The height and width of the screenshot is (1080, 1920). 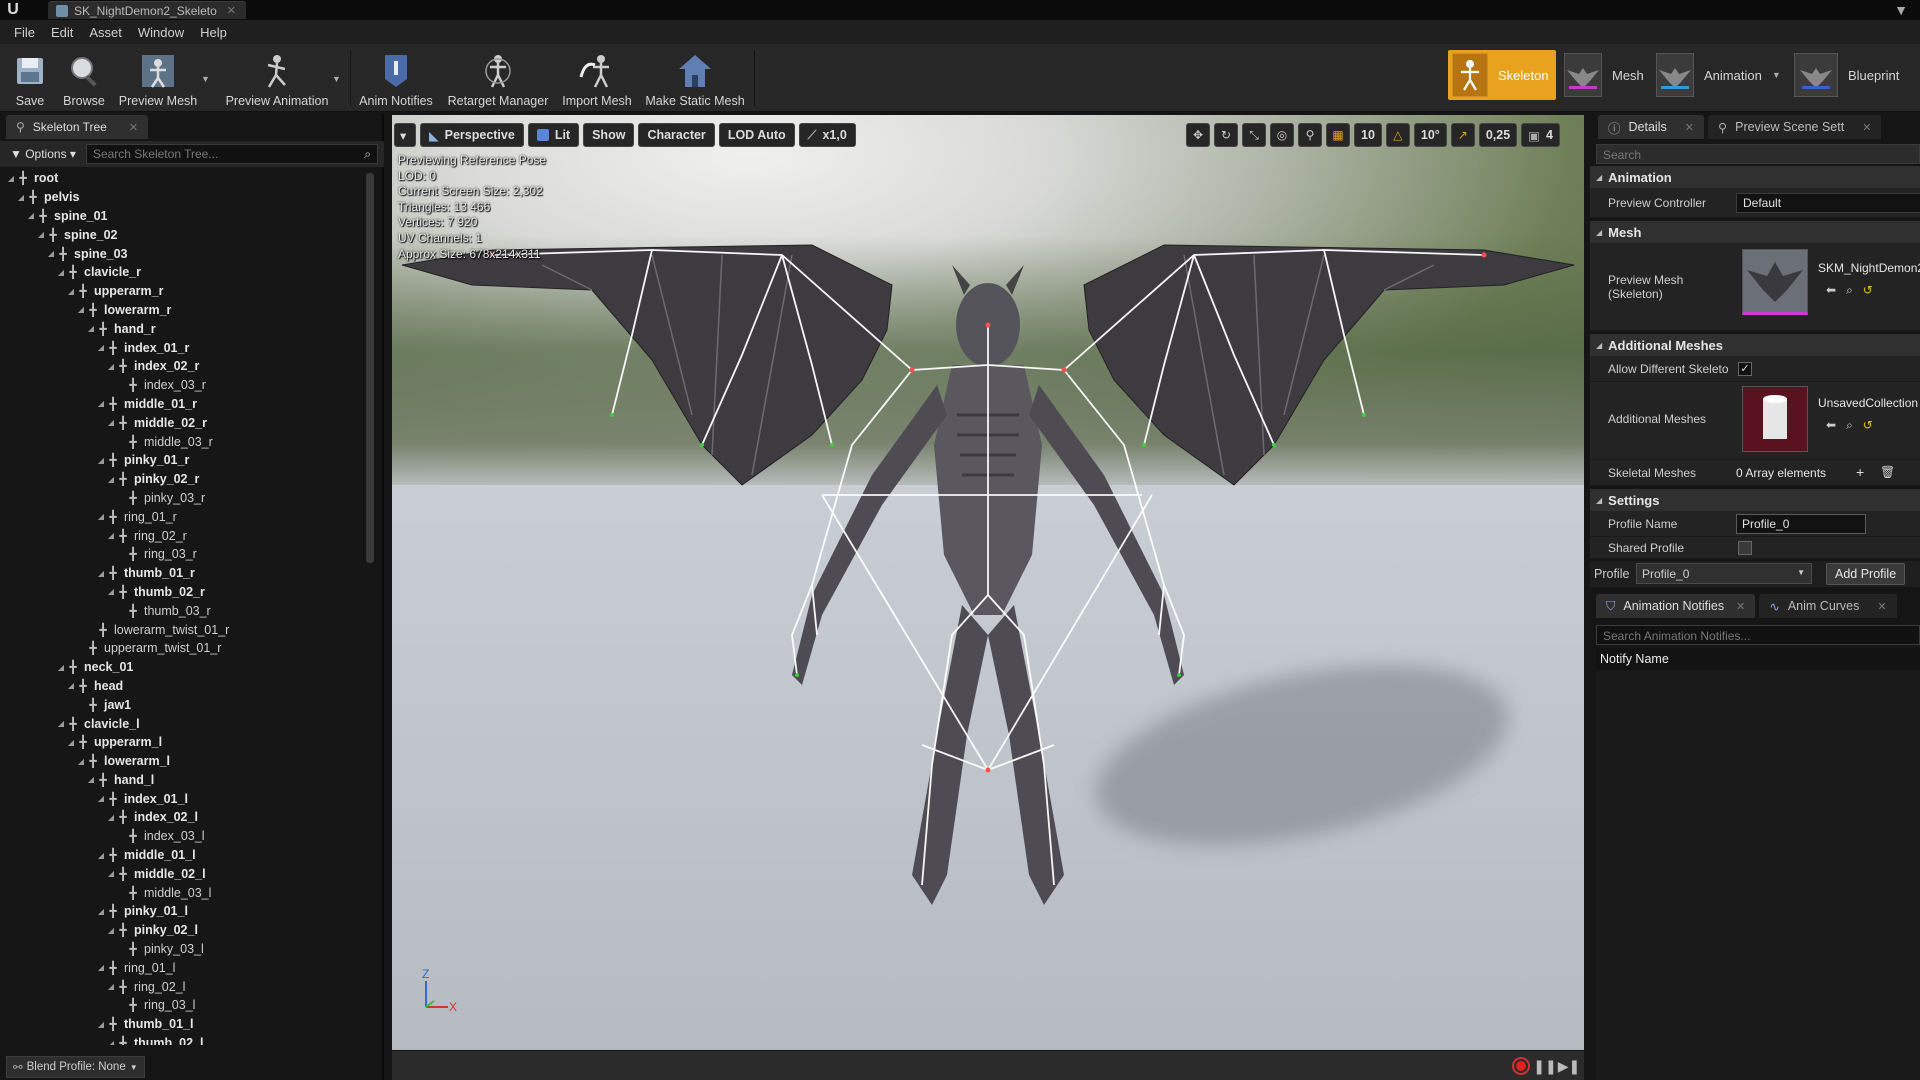 What do you see at coordinates (1901, 10) in the screenshot?
I see `notification-icon: ▼` at bounding box center [1901, 10].